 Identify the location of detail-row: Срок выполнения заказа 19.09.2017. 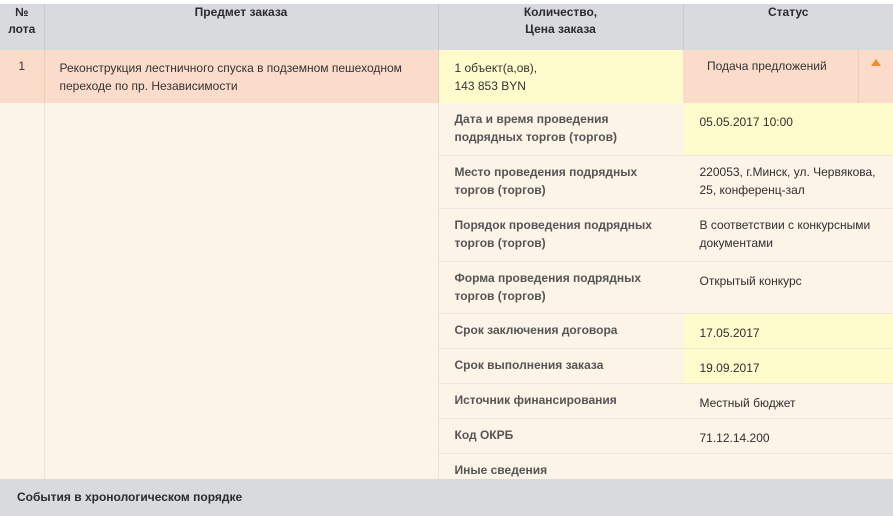
(665, 366).